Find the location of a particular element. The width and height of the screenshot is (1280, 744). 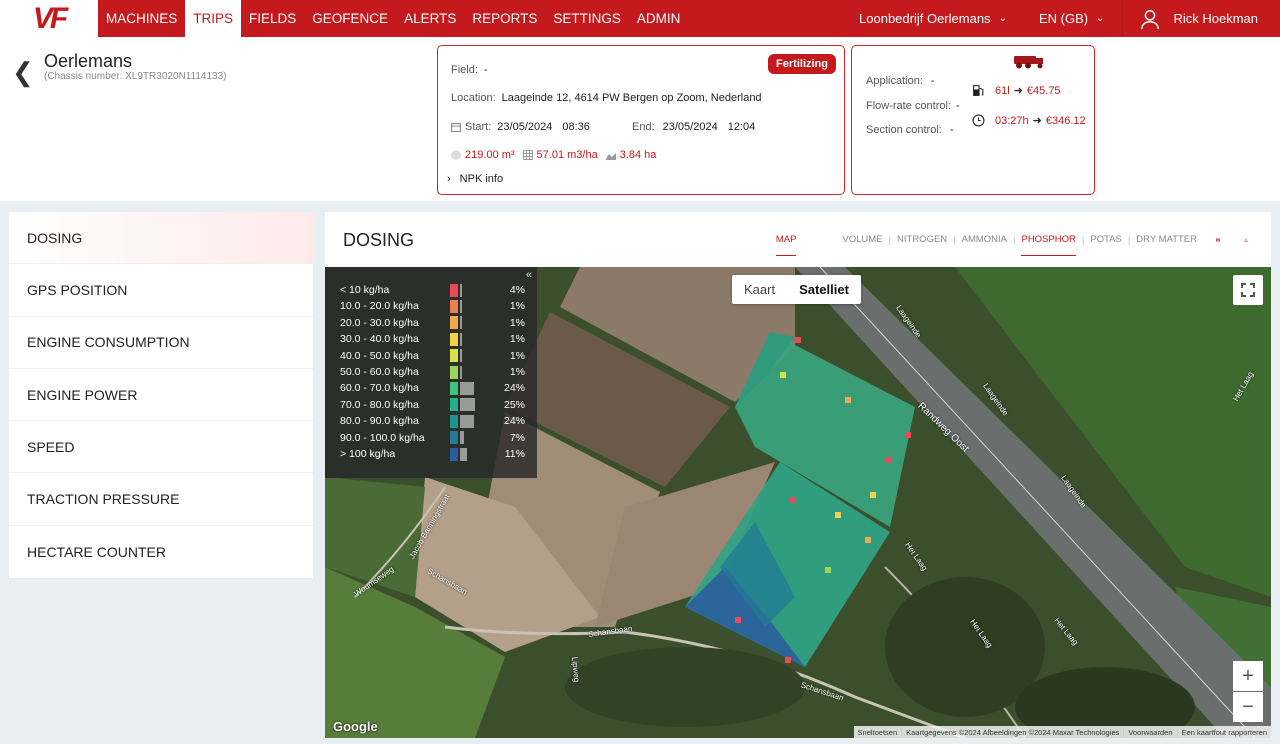

sidebar-item-speed: SPEED is located at coordinates (161, 447).